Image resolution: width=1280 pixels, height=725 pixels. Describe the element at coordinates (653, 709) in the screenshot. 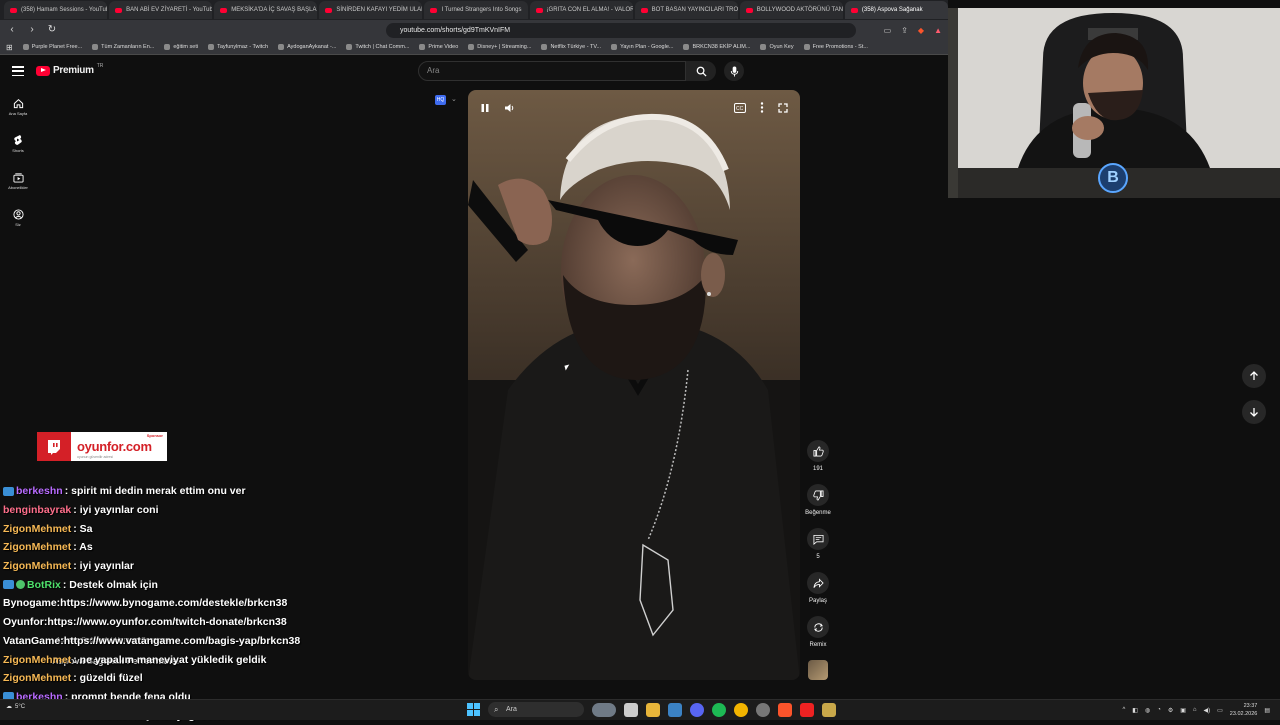

I see `file-explorer-icon` at that location.